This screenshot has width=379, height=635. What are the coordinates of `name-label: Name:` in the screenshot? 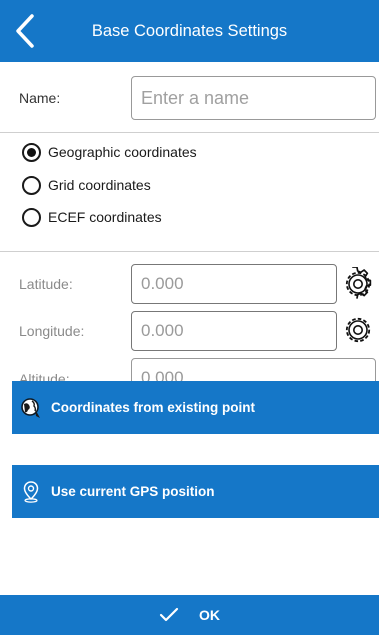 It's located at (40, 98).